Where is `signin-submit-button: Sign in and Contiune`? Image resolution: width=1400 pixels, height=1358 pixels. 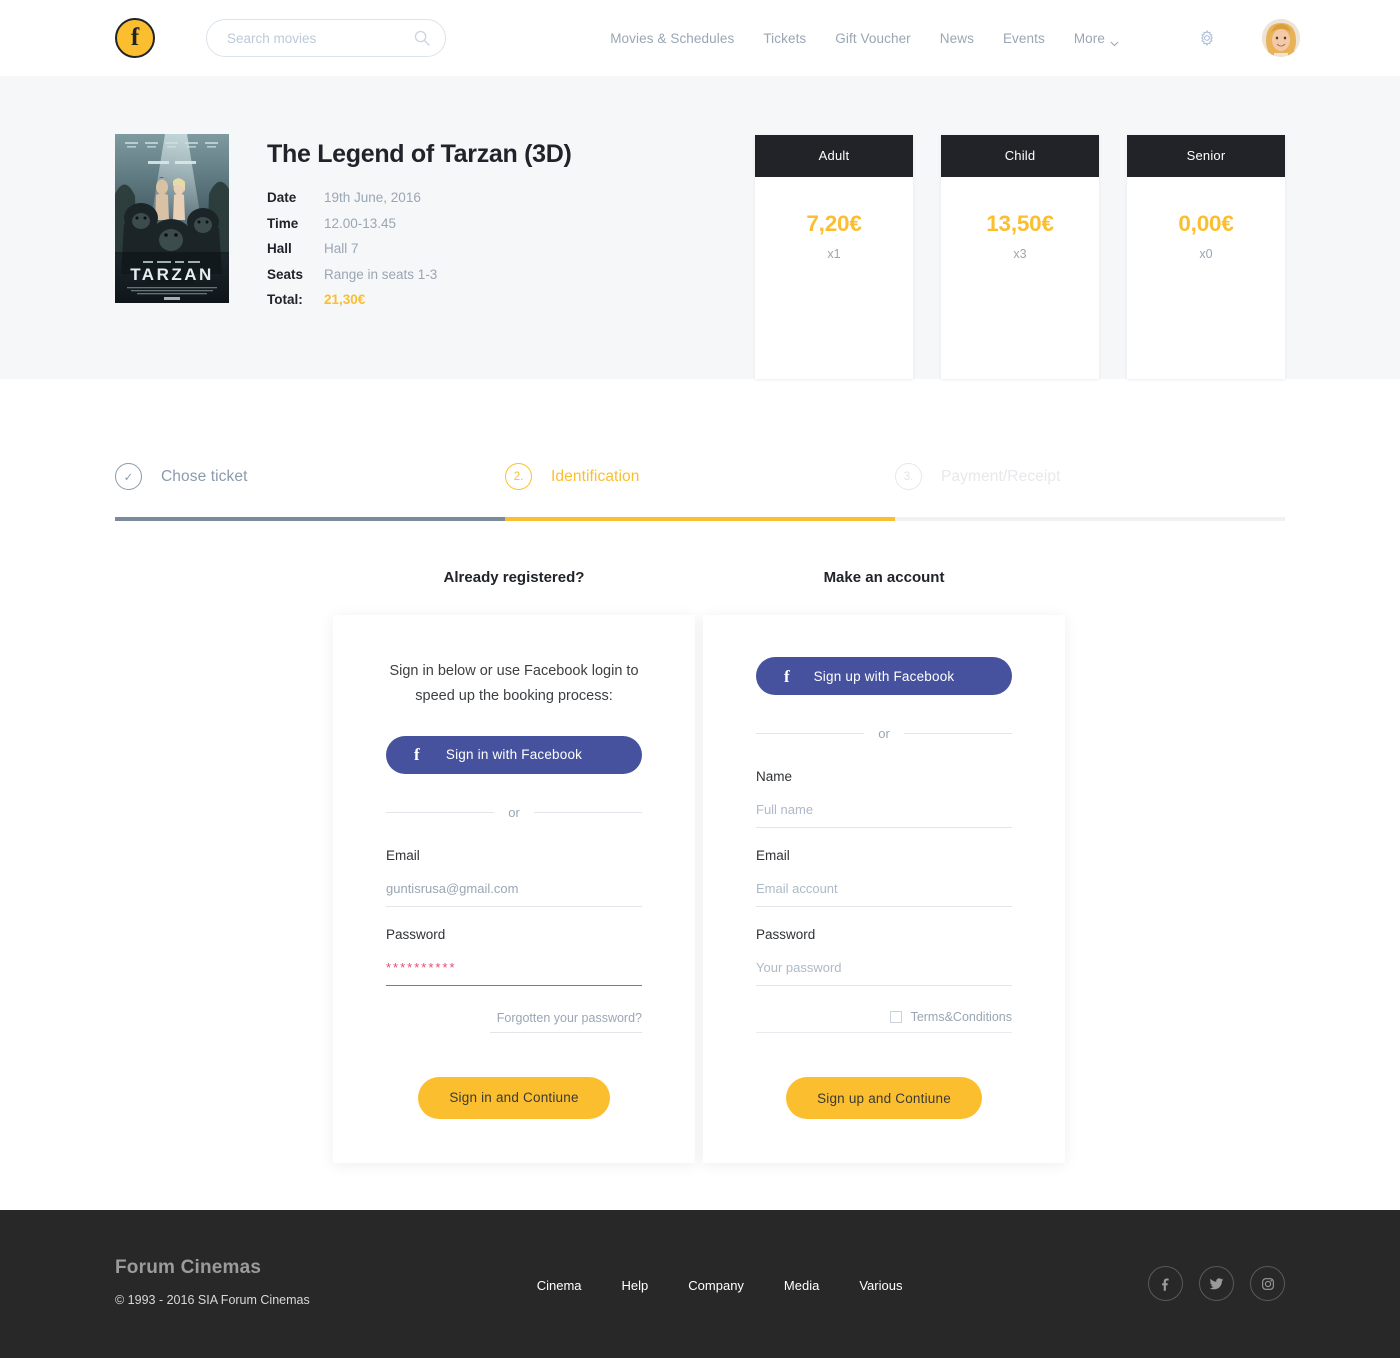 signin-submit-button: Sign in and Contiune is located at coordinates (514, 1097).